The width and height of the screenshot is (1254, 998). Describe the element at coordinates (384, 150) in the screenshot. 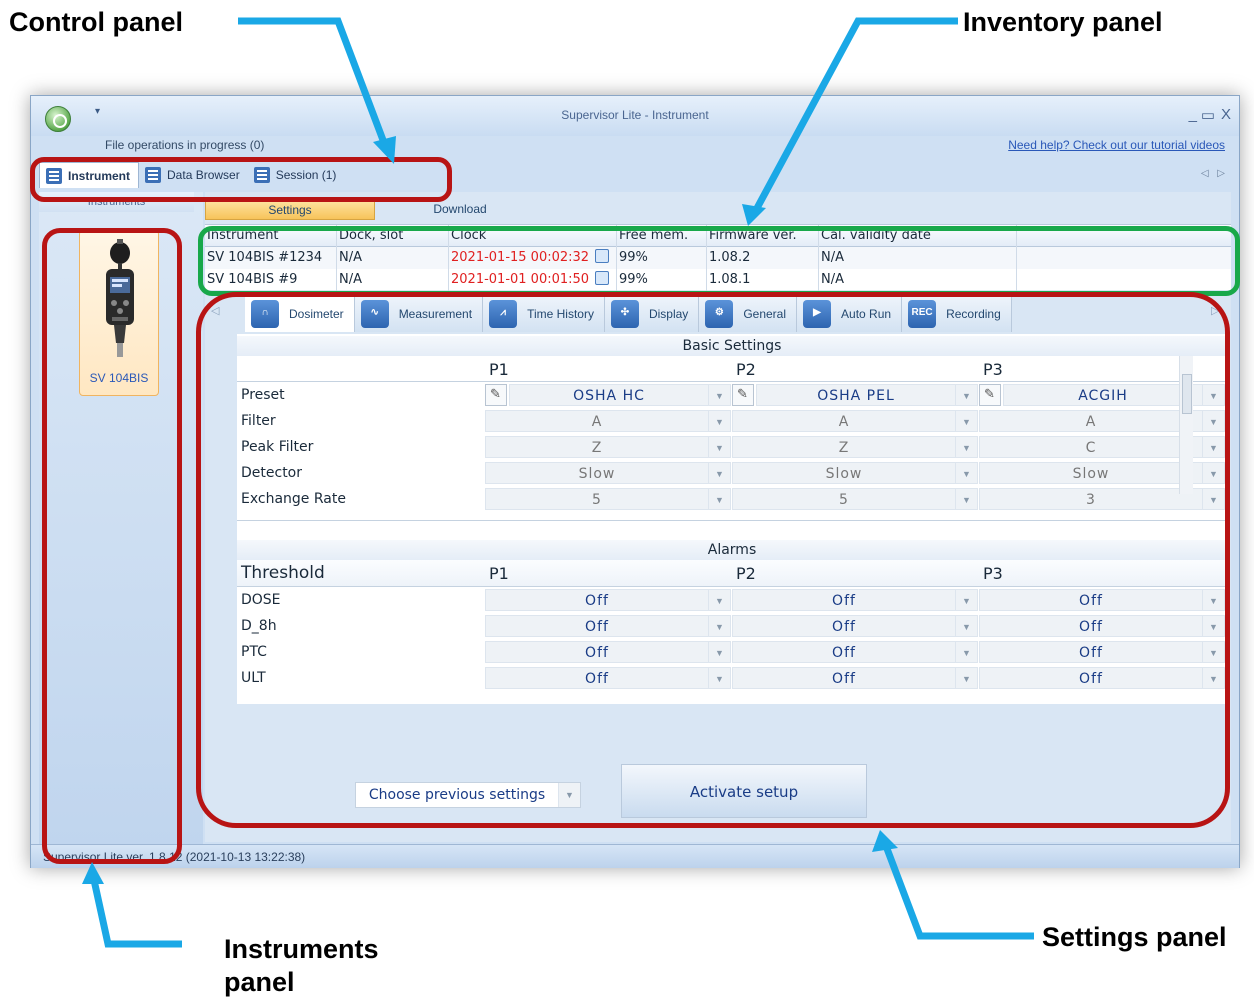

I see `control-panel-arrowhead` at that location.